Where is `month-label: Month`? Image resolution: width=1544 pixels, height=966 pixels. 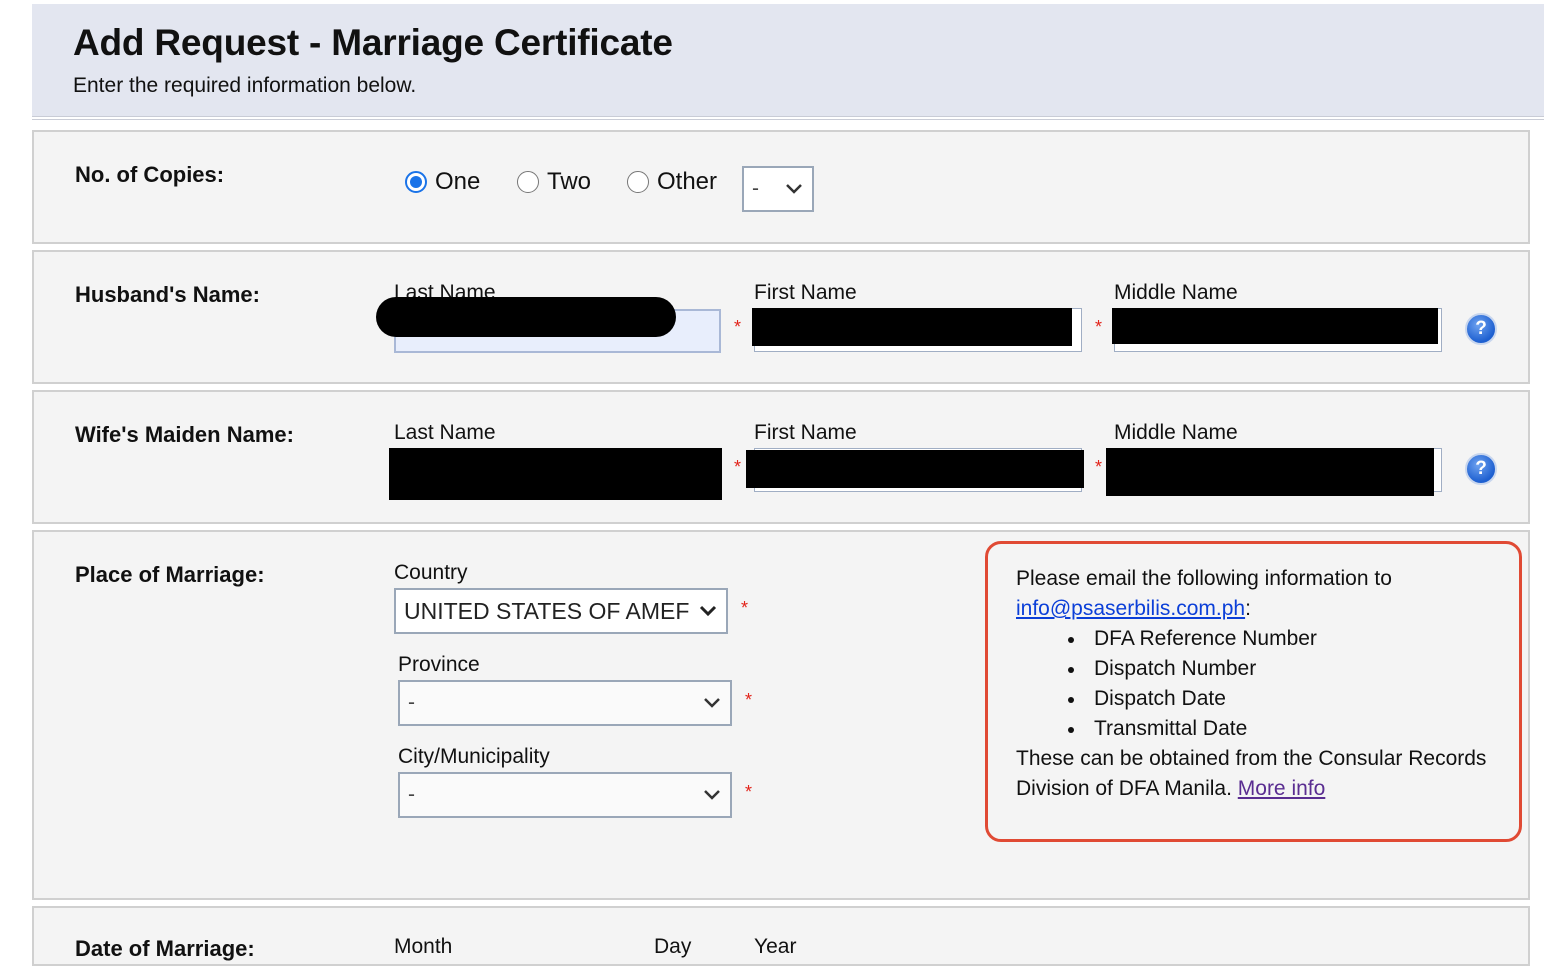
month-label: Month is located at coordinates (423, 946).